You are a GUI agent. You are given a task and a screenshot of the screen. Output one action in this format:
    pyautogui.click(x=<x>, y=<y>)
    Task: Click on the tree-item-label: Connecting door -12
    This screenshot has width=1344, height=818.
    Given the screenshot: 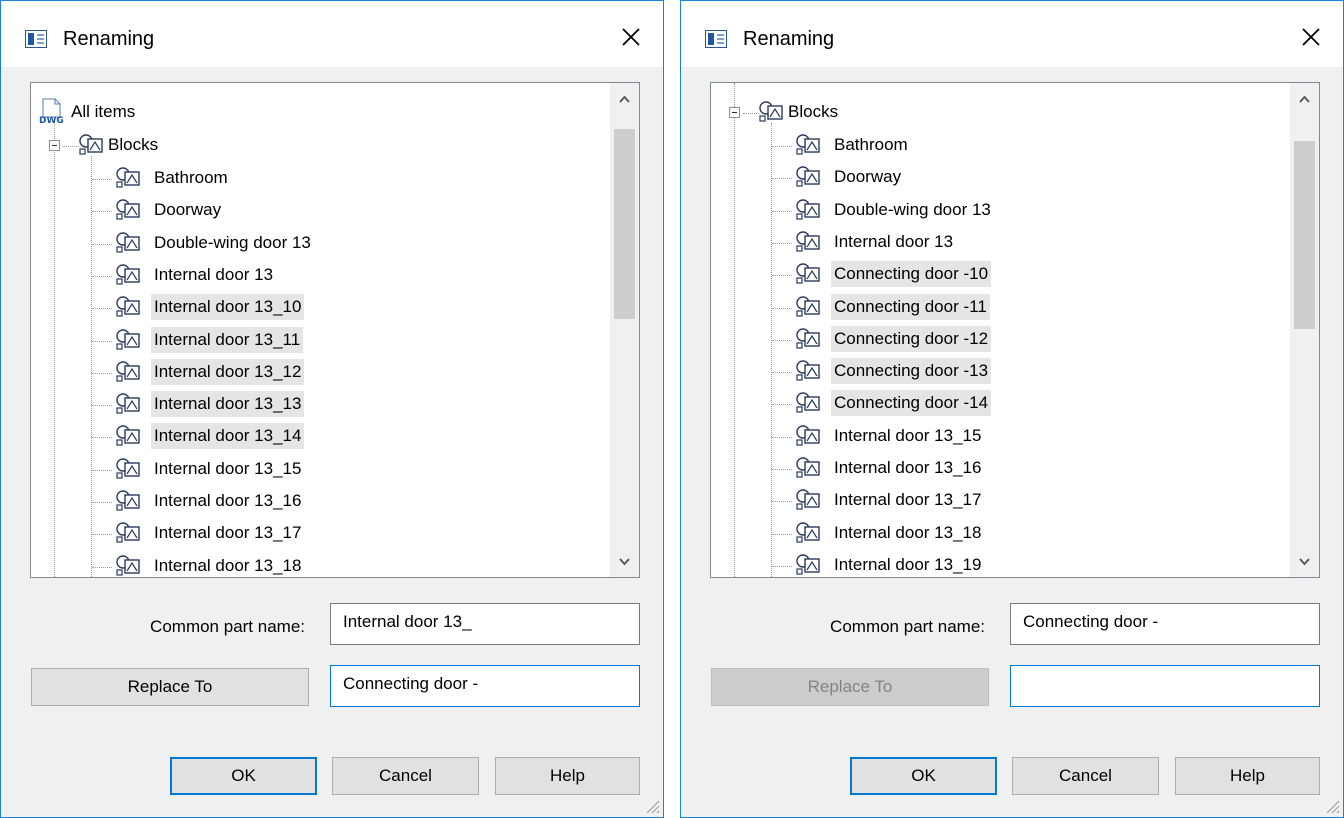 What is the action you would take?
    pyautogui.click(x=911, y=339)
    